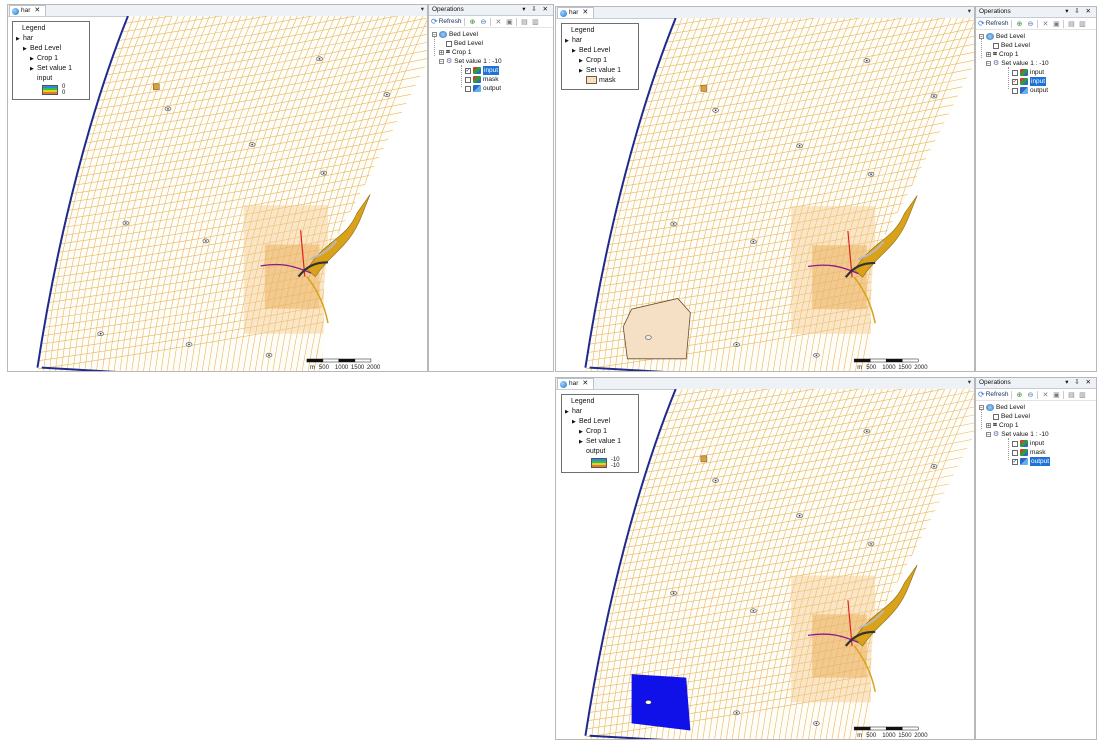 Image resolution: width=1097 pixels, height=740 pixels. I want to click on tree-node-child-3: ✓ output, so click(1037, 461).